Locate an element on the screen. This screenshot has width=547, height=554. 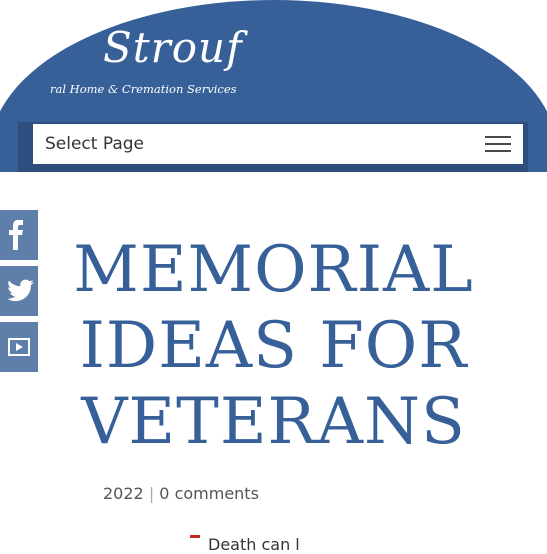
post-meta: 2022 | 0 comments is located at coordinates (181, 493).